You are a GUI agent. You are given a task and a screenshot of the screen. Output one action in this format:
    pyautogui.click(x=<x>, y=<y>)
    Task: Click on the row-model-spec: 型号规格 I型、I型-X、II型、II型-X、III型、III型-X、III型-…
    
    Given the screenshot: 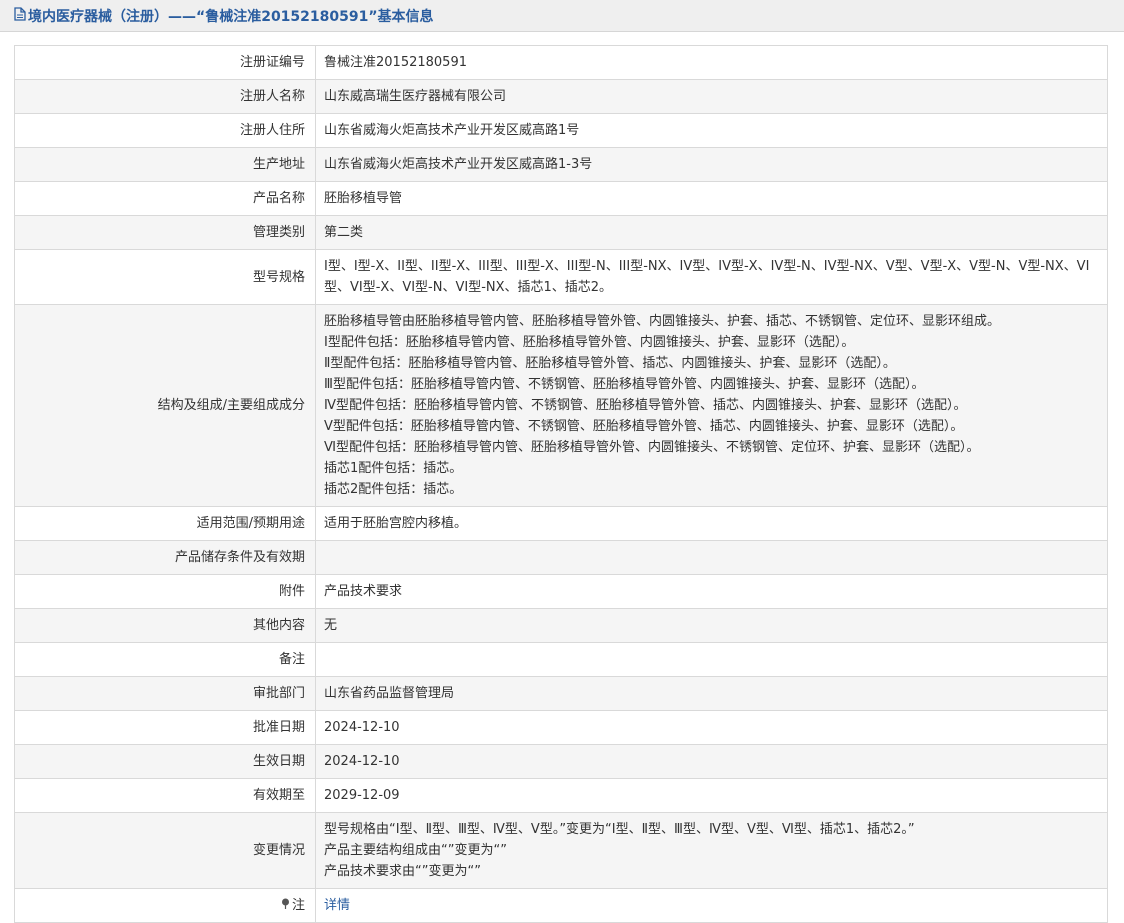 What is the action you would take?
    pyautogui.click(x=561, y=277)
    